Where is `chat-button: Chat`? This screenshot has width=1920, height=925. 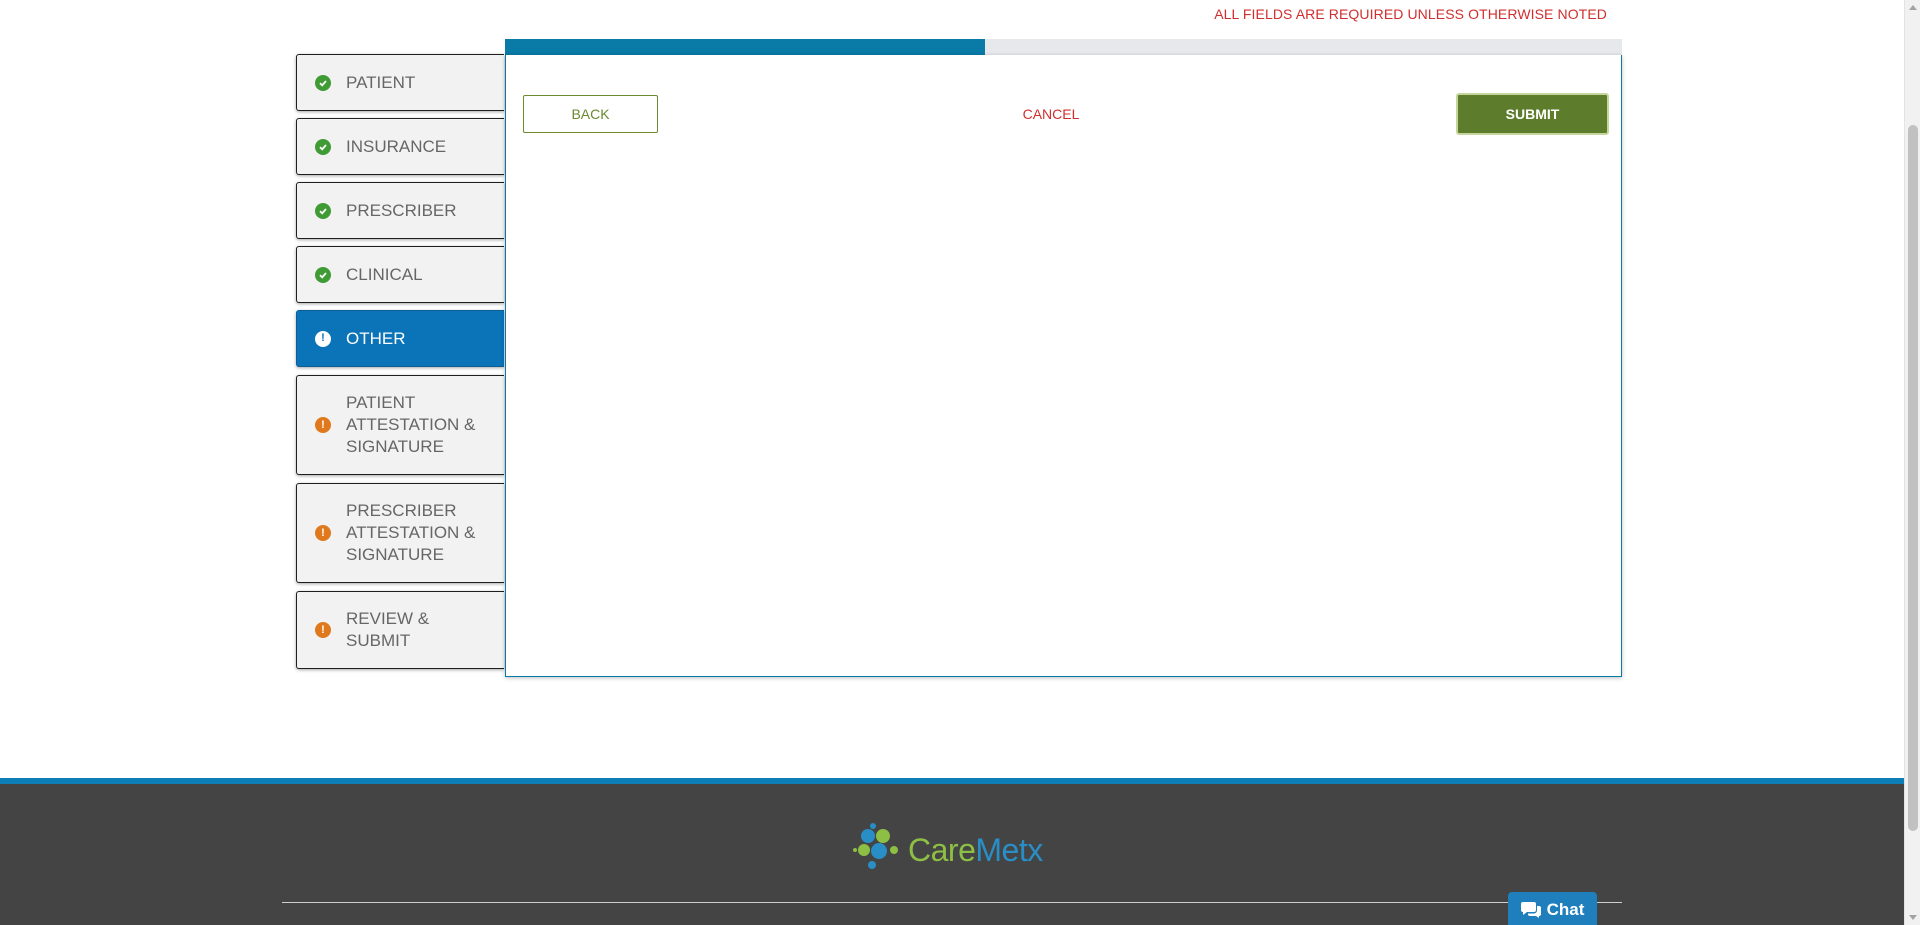 chat-button: Chat is located at coordinates (1552, 908).